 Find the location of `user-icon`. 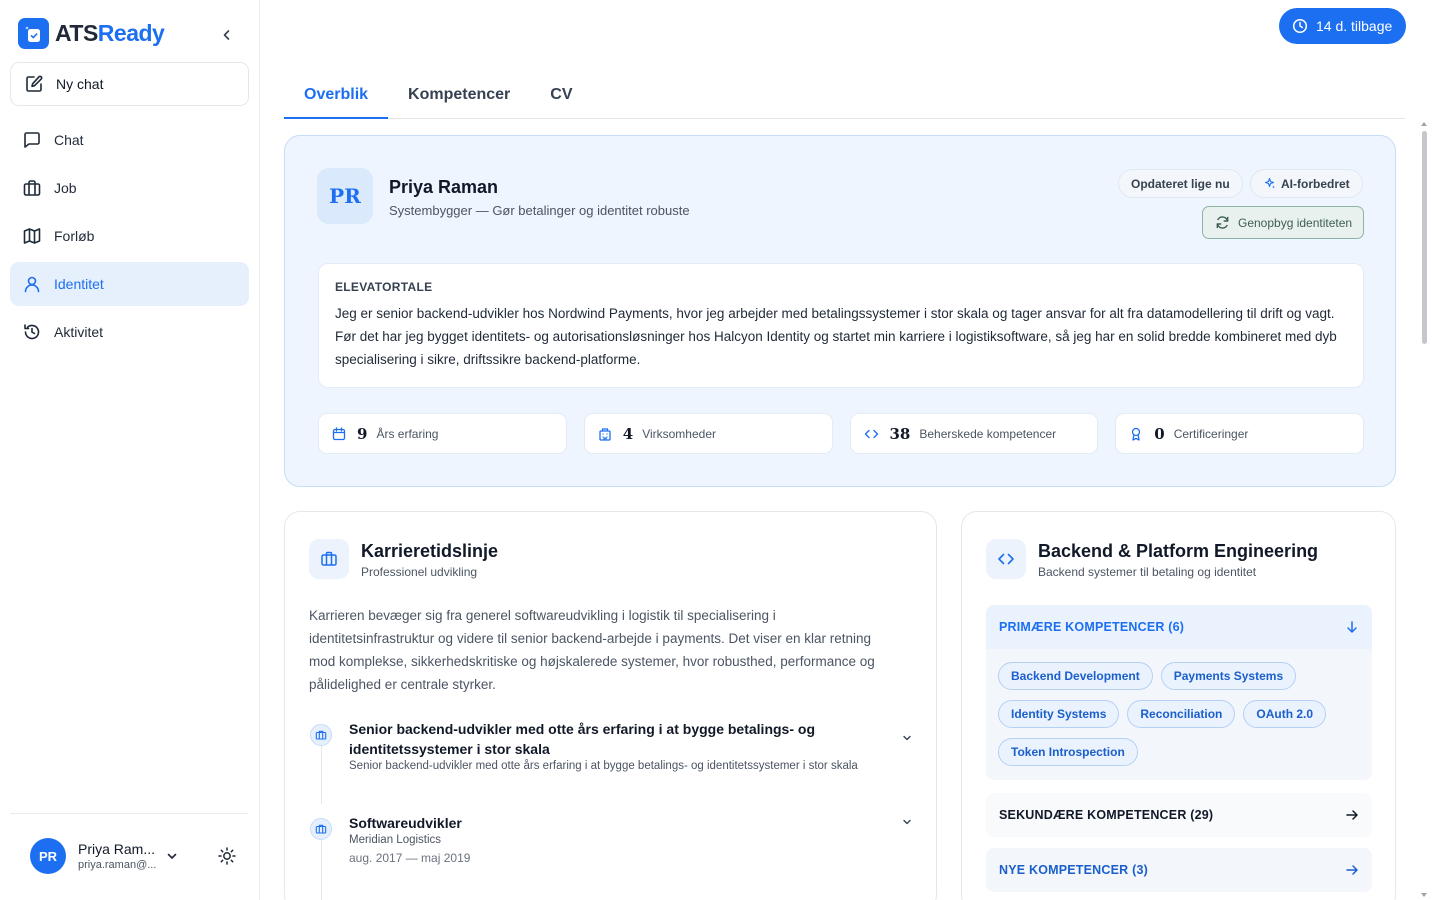

user-icon is located at coordinates (32, 284).